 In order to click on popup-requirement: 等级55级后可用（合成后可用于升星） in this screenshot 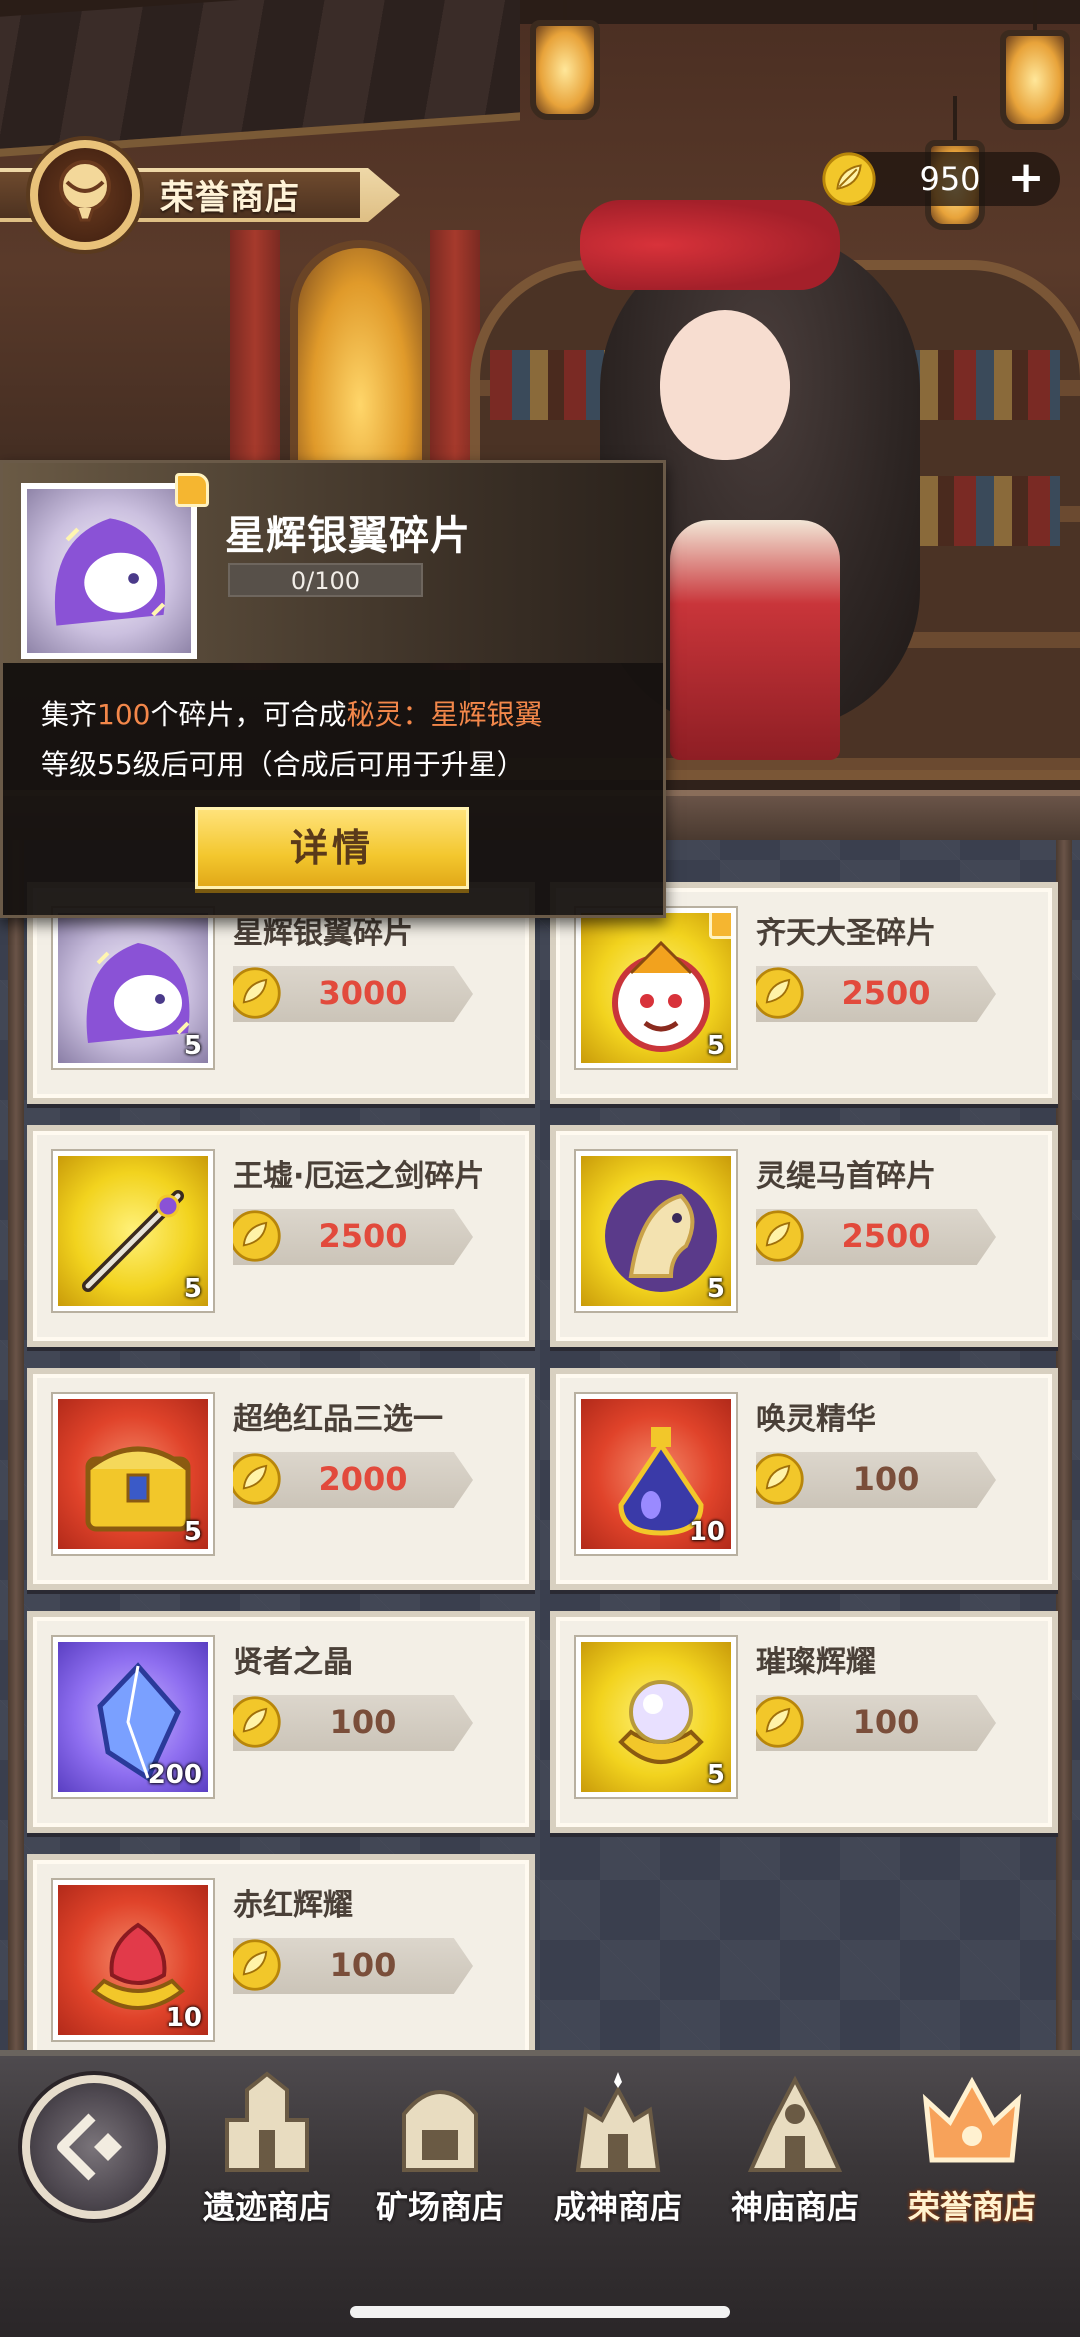, I will do `click(283, 764)`.